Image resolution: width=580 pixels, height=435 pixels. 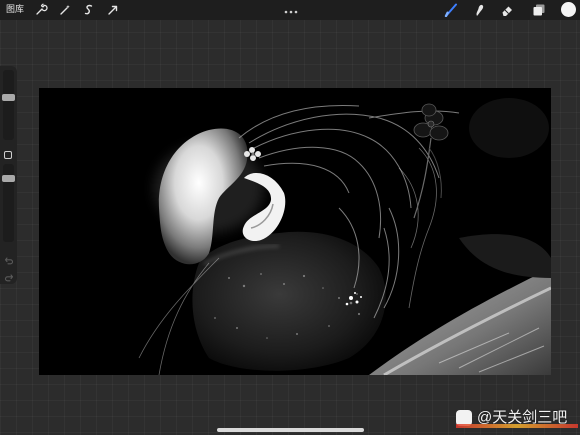 What do you see at coordinates (65, 10) in the screenshot?
I see `magic-wand-icon` at bounding box center [65, 10].